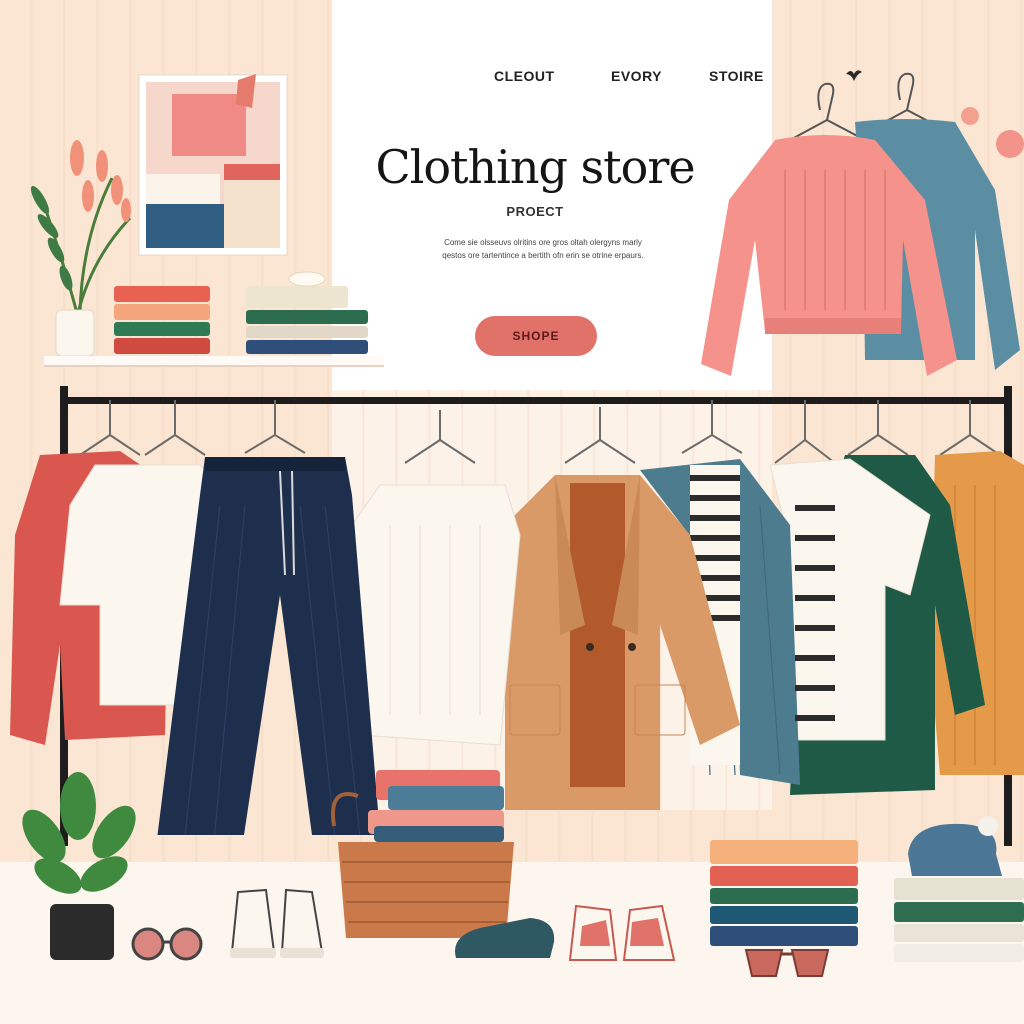 The width and height of the screenshot is (1024, 1024). Describe the element at coordinates (213, 165) in the screenshot. I see `wall-art` at that location.